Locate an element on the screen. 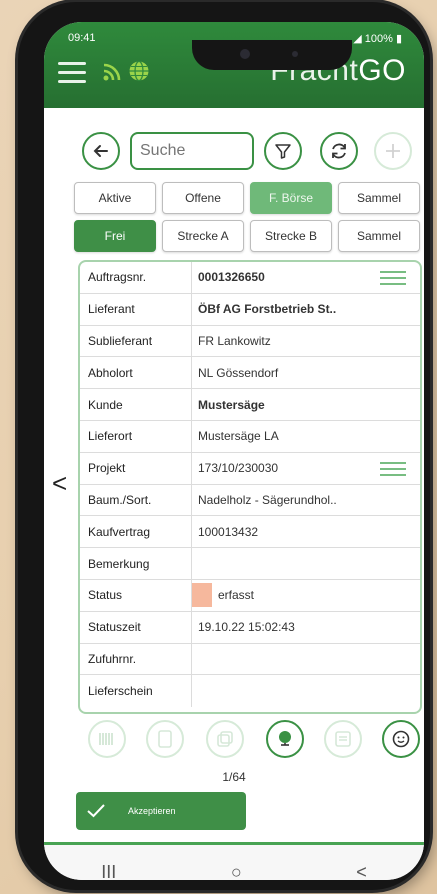 This screenshot has height=894, width=437. row-sublieferant: Sublieferant FR Lankowitz is located at coordinates (250, 341).